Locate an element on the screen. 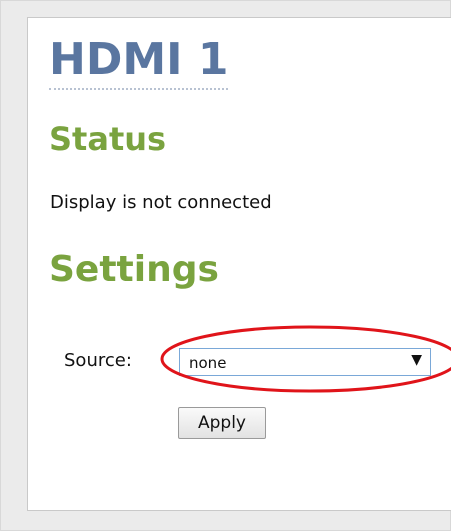 This screenshot has height=531, width=451. display-status-text: Display is not connected is located at coordinates (161, 202).